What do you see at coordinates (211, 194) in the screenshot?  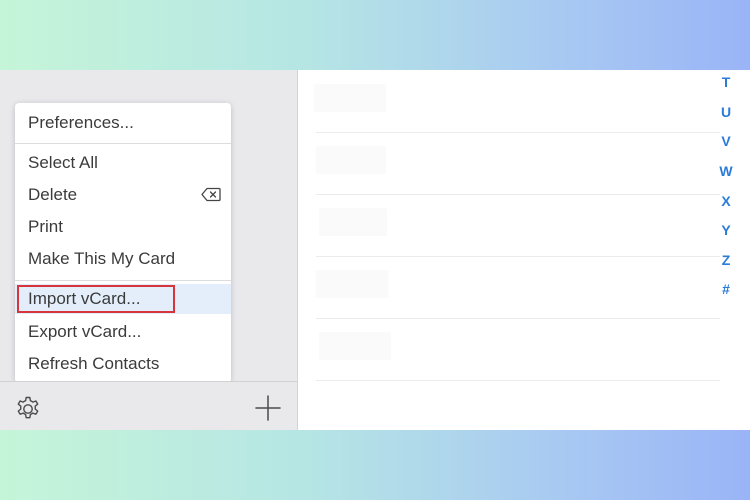 I see `delete-key-icon` at bounding box center [211, 194].